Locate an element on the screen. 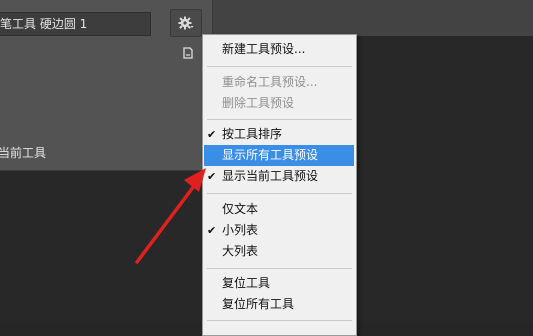 Image resolution: width=533 pixels, height=336 pixels. panel-menu-button is located at coordinates (186, 23).